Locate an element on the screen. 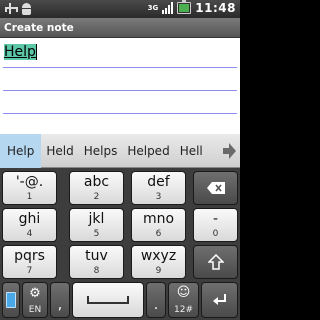  period-key: . is located at coordinates (156, 300).